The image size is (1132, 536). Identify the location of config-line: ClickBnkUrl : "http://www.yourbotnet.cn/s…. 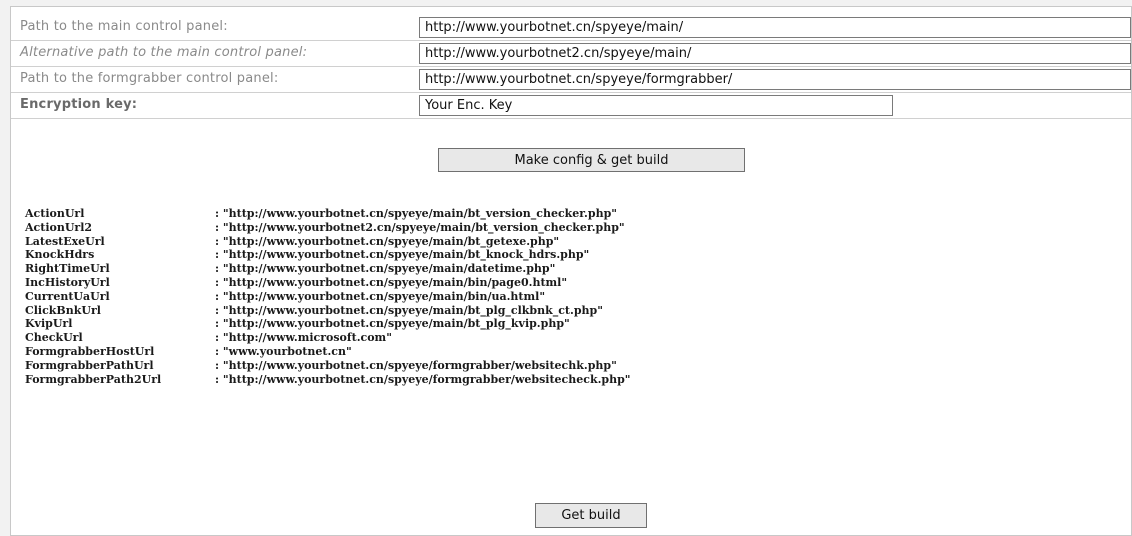
(328, 311).